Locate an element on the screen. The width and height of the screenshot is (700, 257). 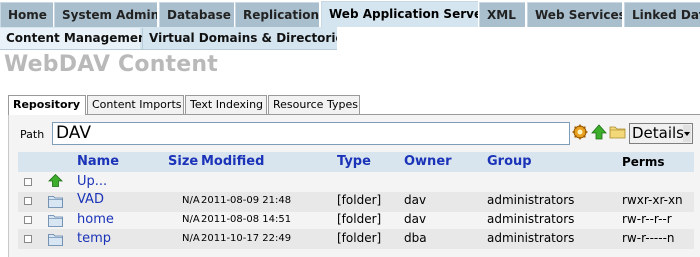
view-mode-select: Details is located at coordinates (661, 133).